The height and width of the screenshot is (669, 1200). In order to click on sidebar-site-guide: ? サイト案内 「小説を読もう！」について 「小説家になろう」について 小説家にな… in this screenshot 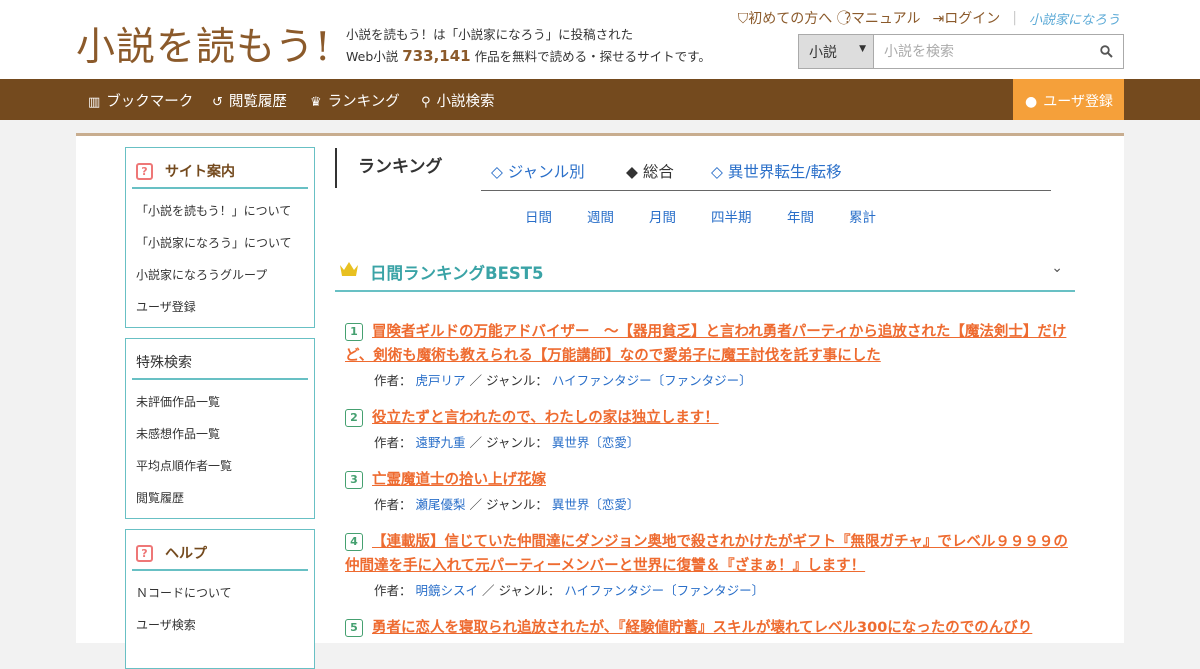, I will do `click(220, 237)`.